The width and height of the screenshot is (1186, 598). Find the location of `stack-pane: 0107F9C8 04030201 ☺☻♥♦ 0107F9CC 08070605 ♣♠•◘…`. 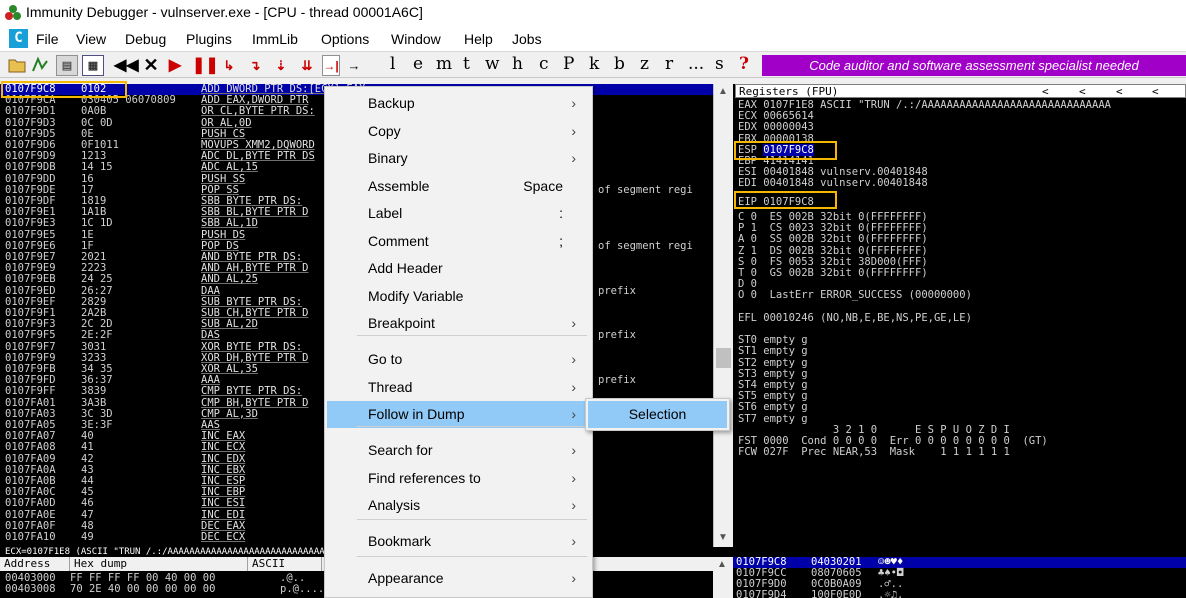

stack-pane: 0107F9C8 04030201 ☺☻♥♦ 0107F9CC 08070605 ♣♠•◘… is located at coordinates (959, 576).